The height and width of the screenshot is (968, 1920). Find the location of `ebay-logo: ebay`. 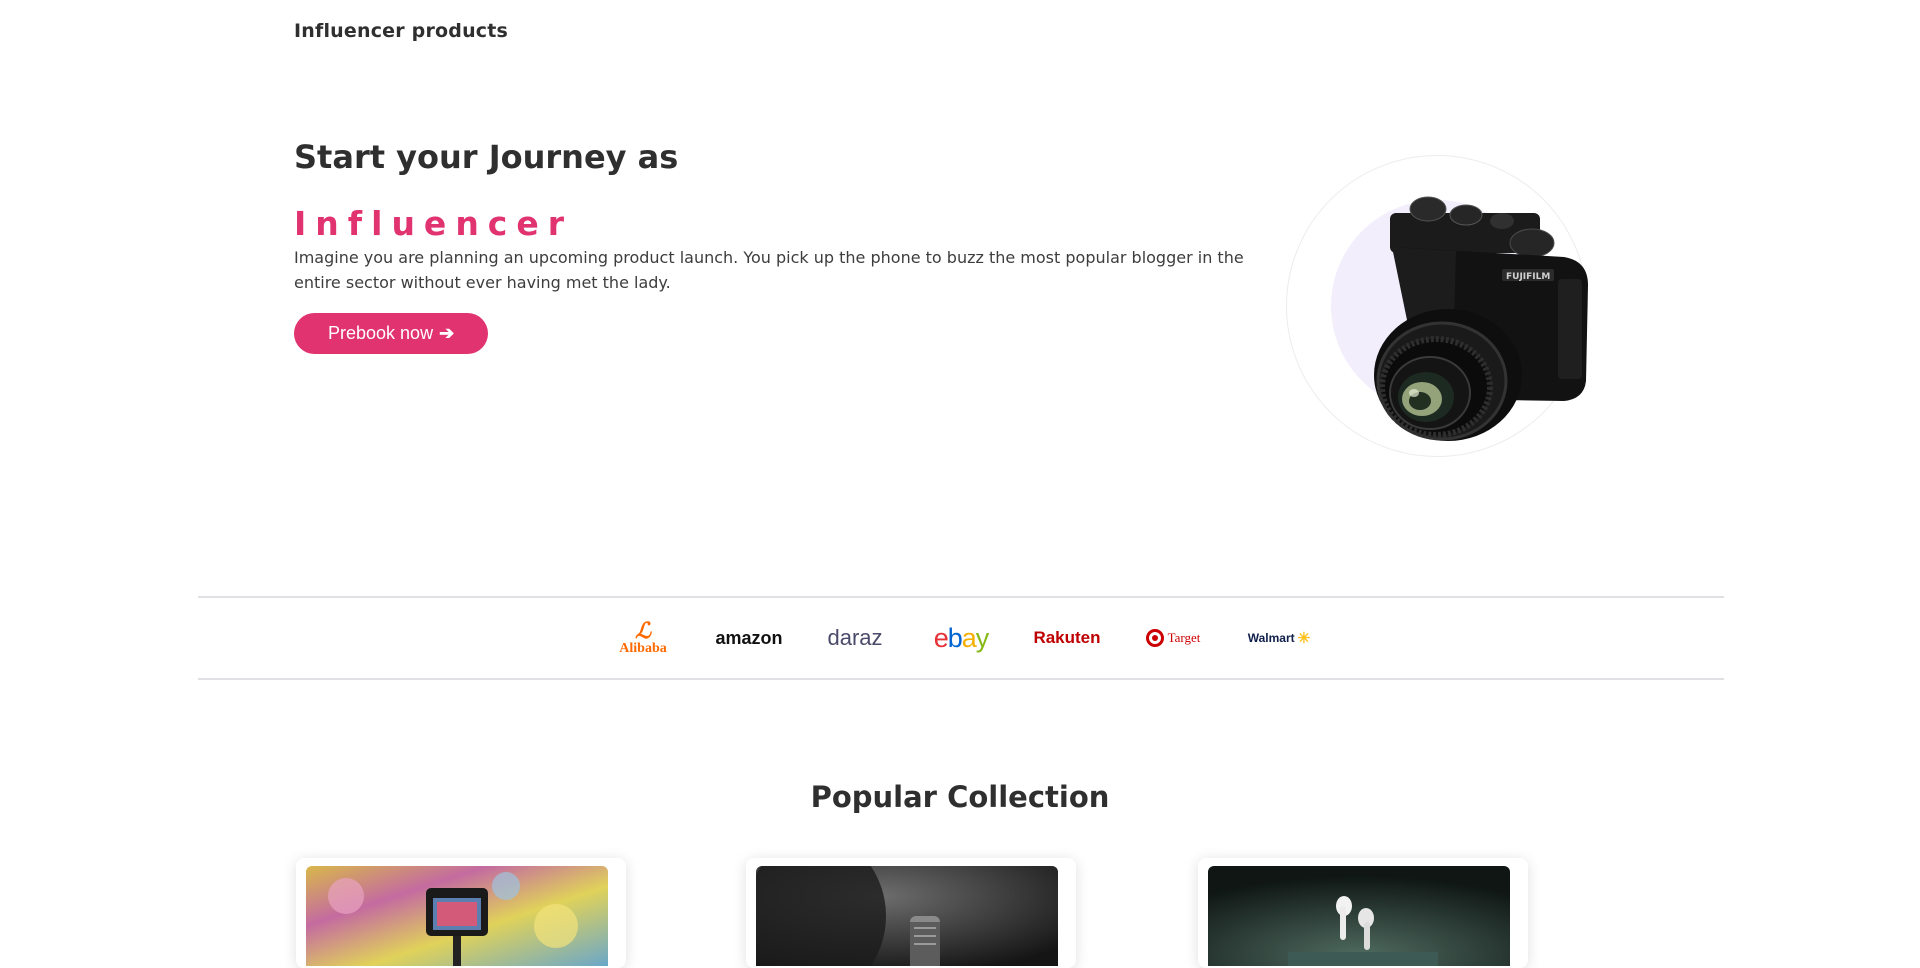

ebay-logo: ebay is located at coordinates (961, 638).